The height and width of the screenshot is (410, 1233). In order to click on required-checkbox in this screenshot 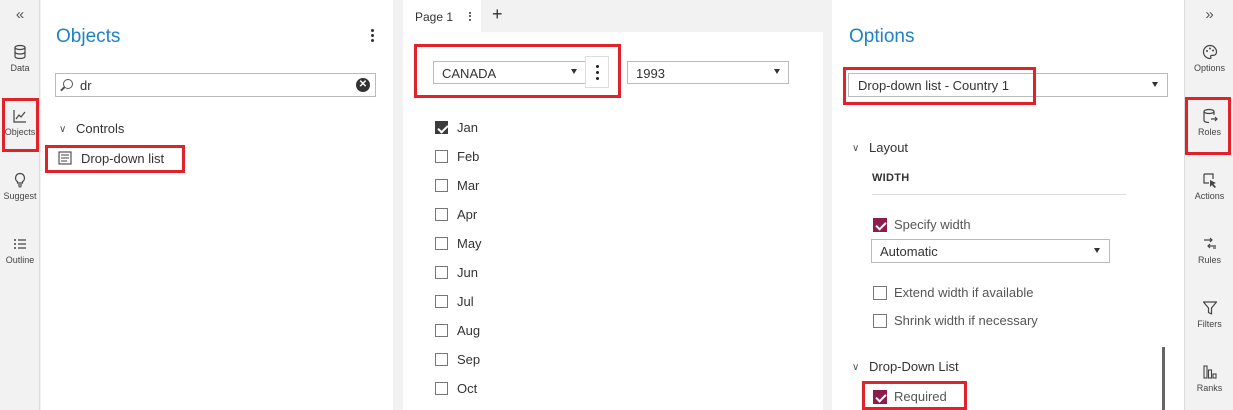, I will do `click(880, 397)`.